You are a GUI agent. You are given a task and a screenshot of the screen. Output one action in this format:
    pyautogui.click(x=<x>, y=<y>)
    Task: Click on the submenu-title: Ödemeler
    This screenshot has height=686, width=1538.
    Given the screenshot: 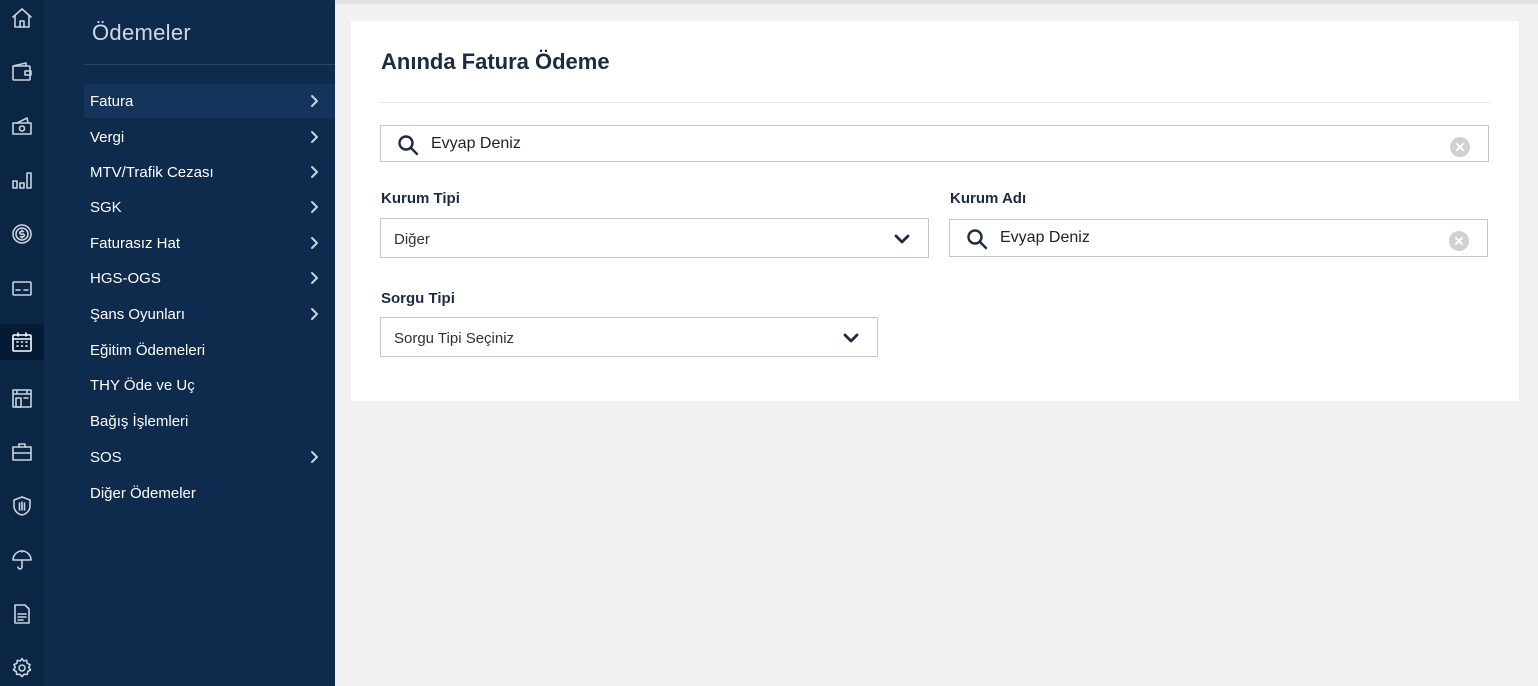 What is the action you would take?
    pyautogui.click(x=141, y=32)
    